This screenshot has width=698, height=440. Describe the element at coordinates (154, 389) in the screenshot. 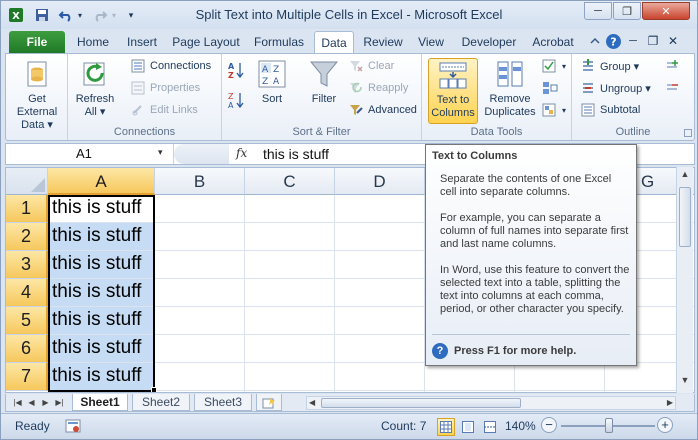

I see `fill-handle` at that location.